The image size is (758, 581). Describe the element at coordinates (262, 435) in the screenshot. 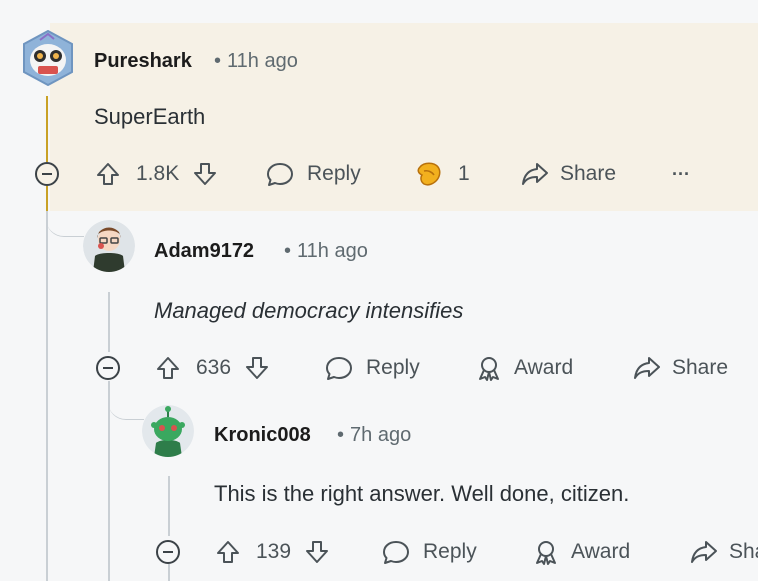

I see `comment-username: Kronic008` at that location.